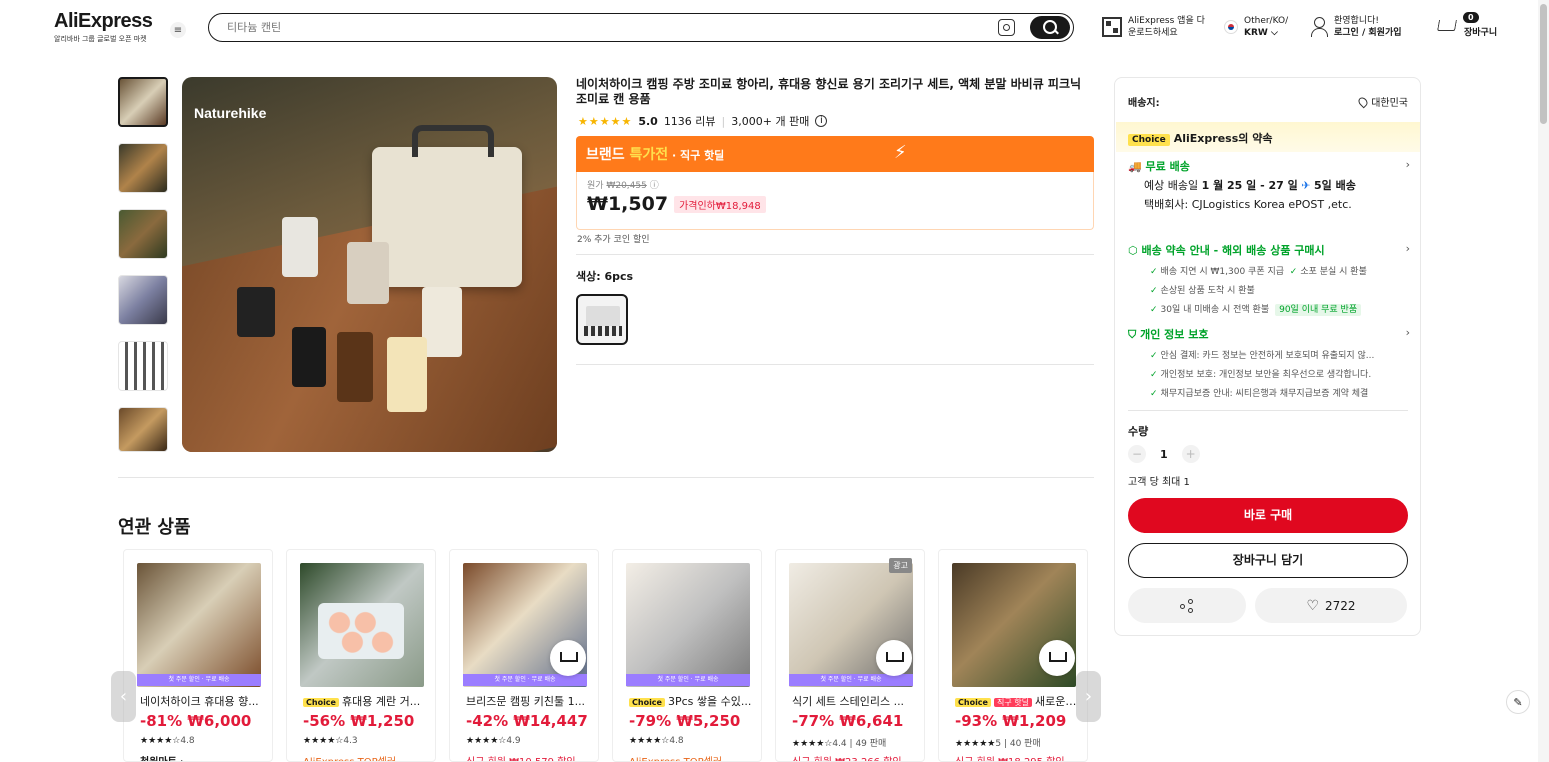 This screenshot has height=762, width=1549. Describe the element at coordinates (1340, 605) in the screenshot. I see `wishlist-count: 2722` at that location.